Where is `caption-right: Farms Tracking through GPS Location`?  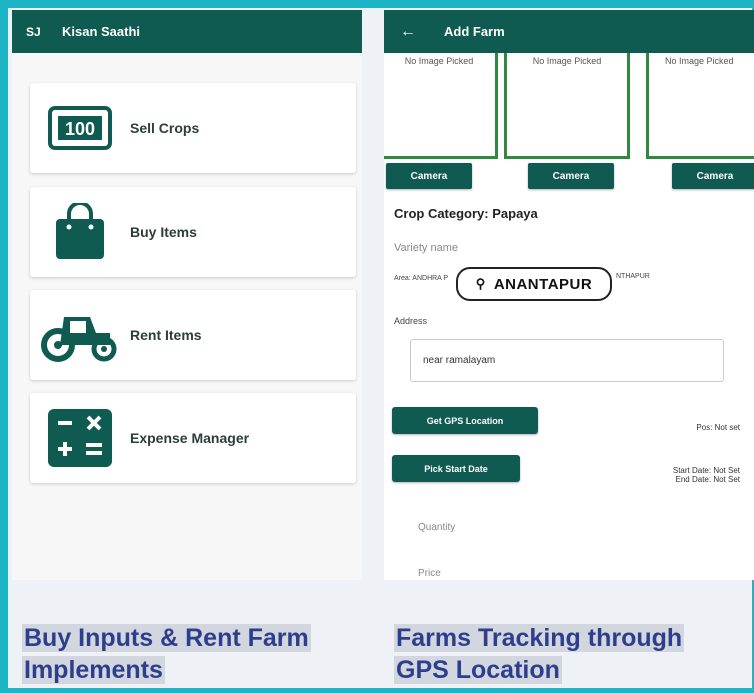 caption-right: Farms Tracking through GPS Location is located at coordinates (539, 654).